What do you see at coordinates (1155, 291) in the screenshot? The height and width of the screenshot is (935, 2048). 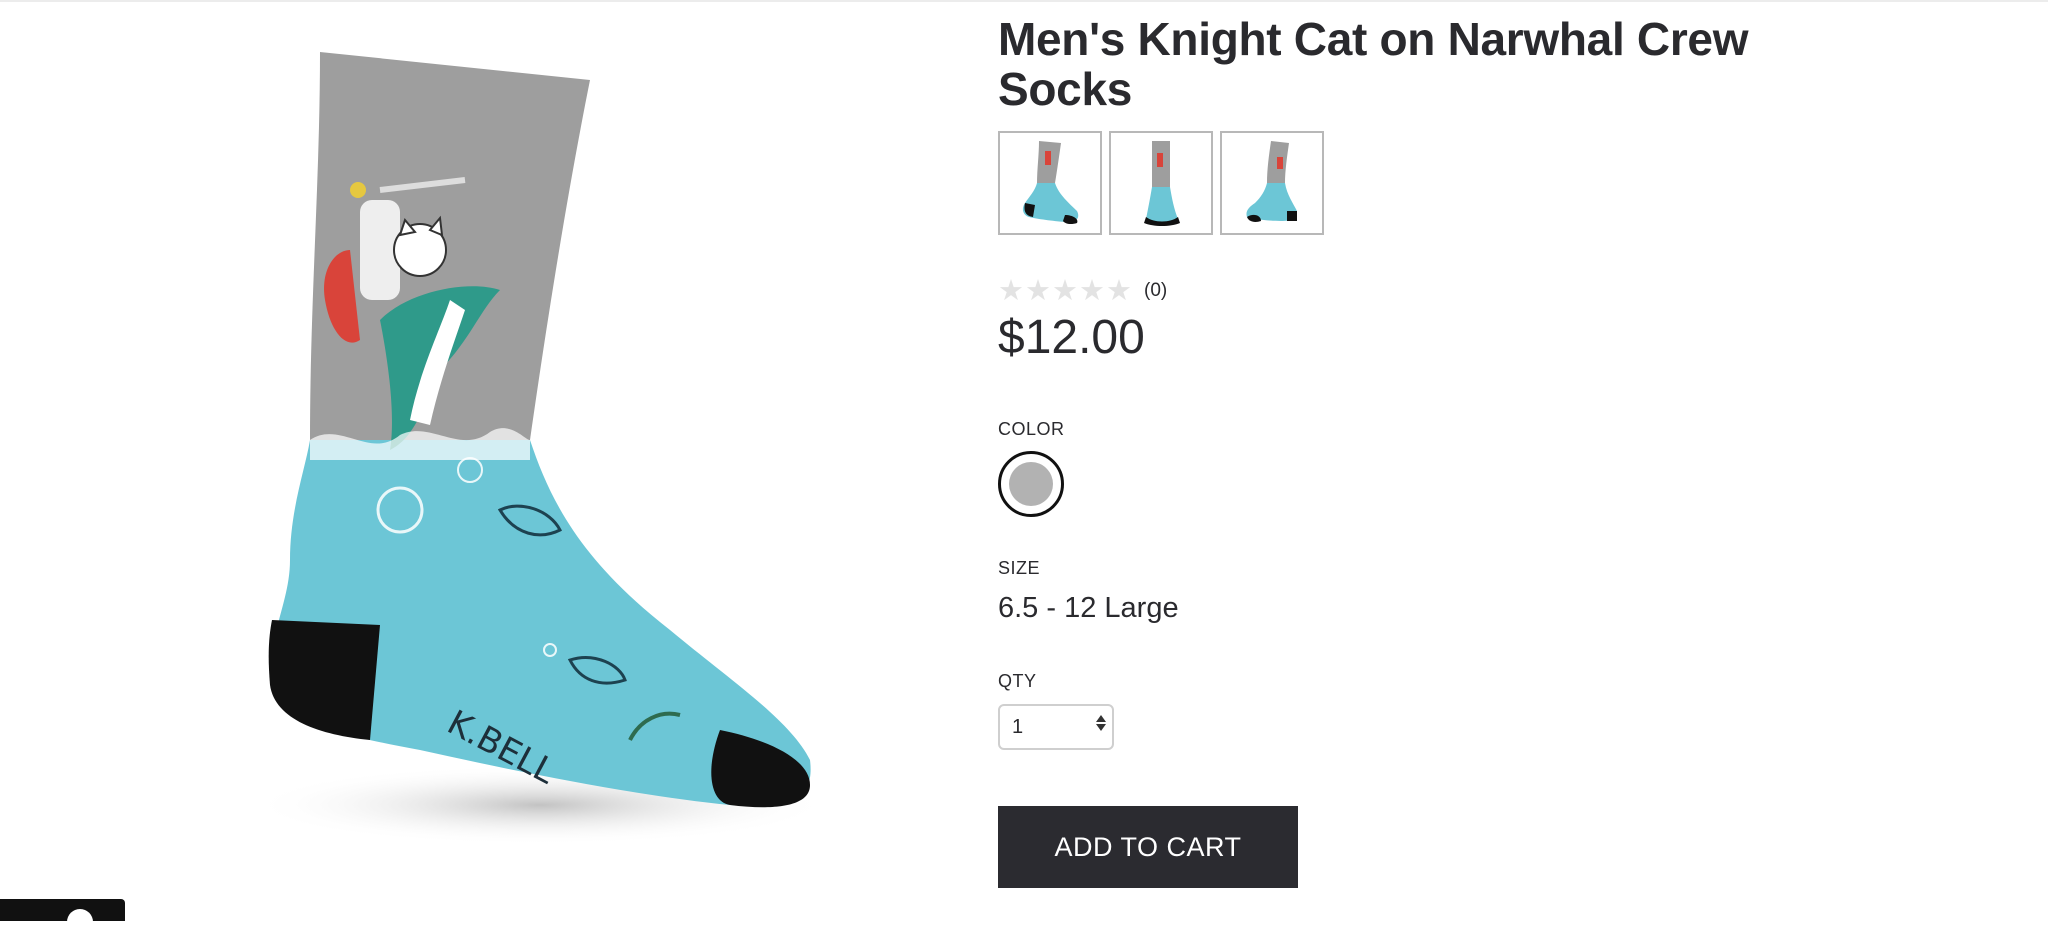 I see `review-count: (0)` at bounding box center [1155, 291].